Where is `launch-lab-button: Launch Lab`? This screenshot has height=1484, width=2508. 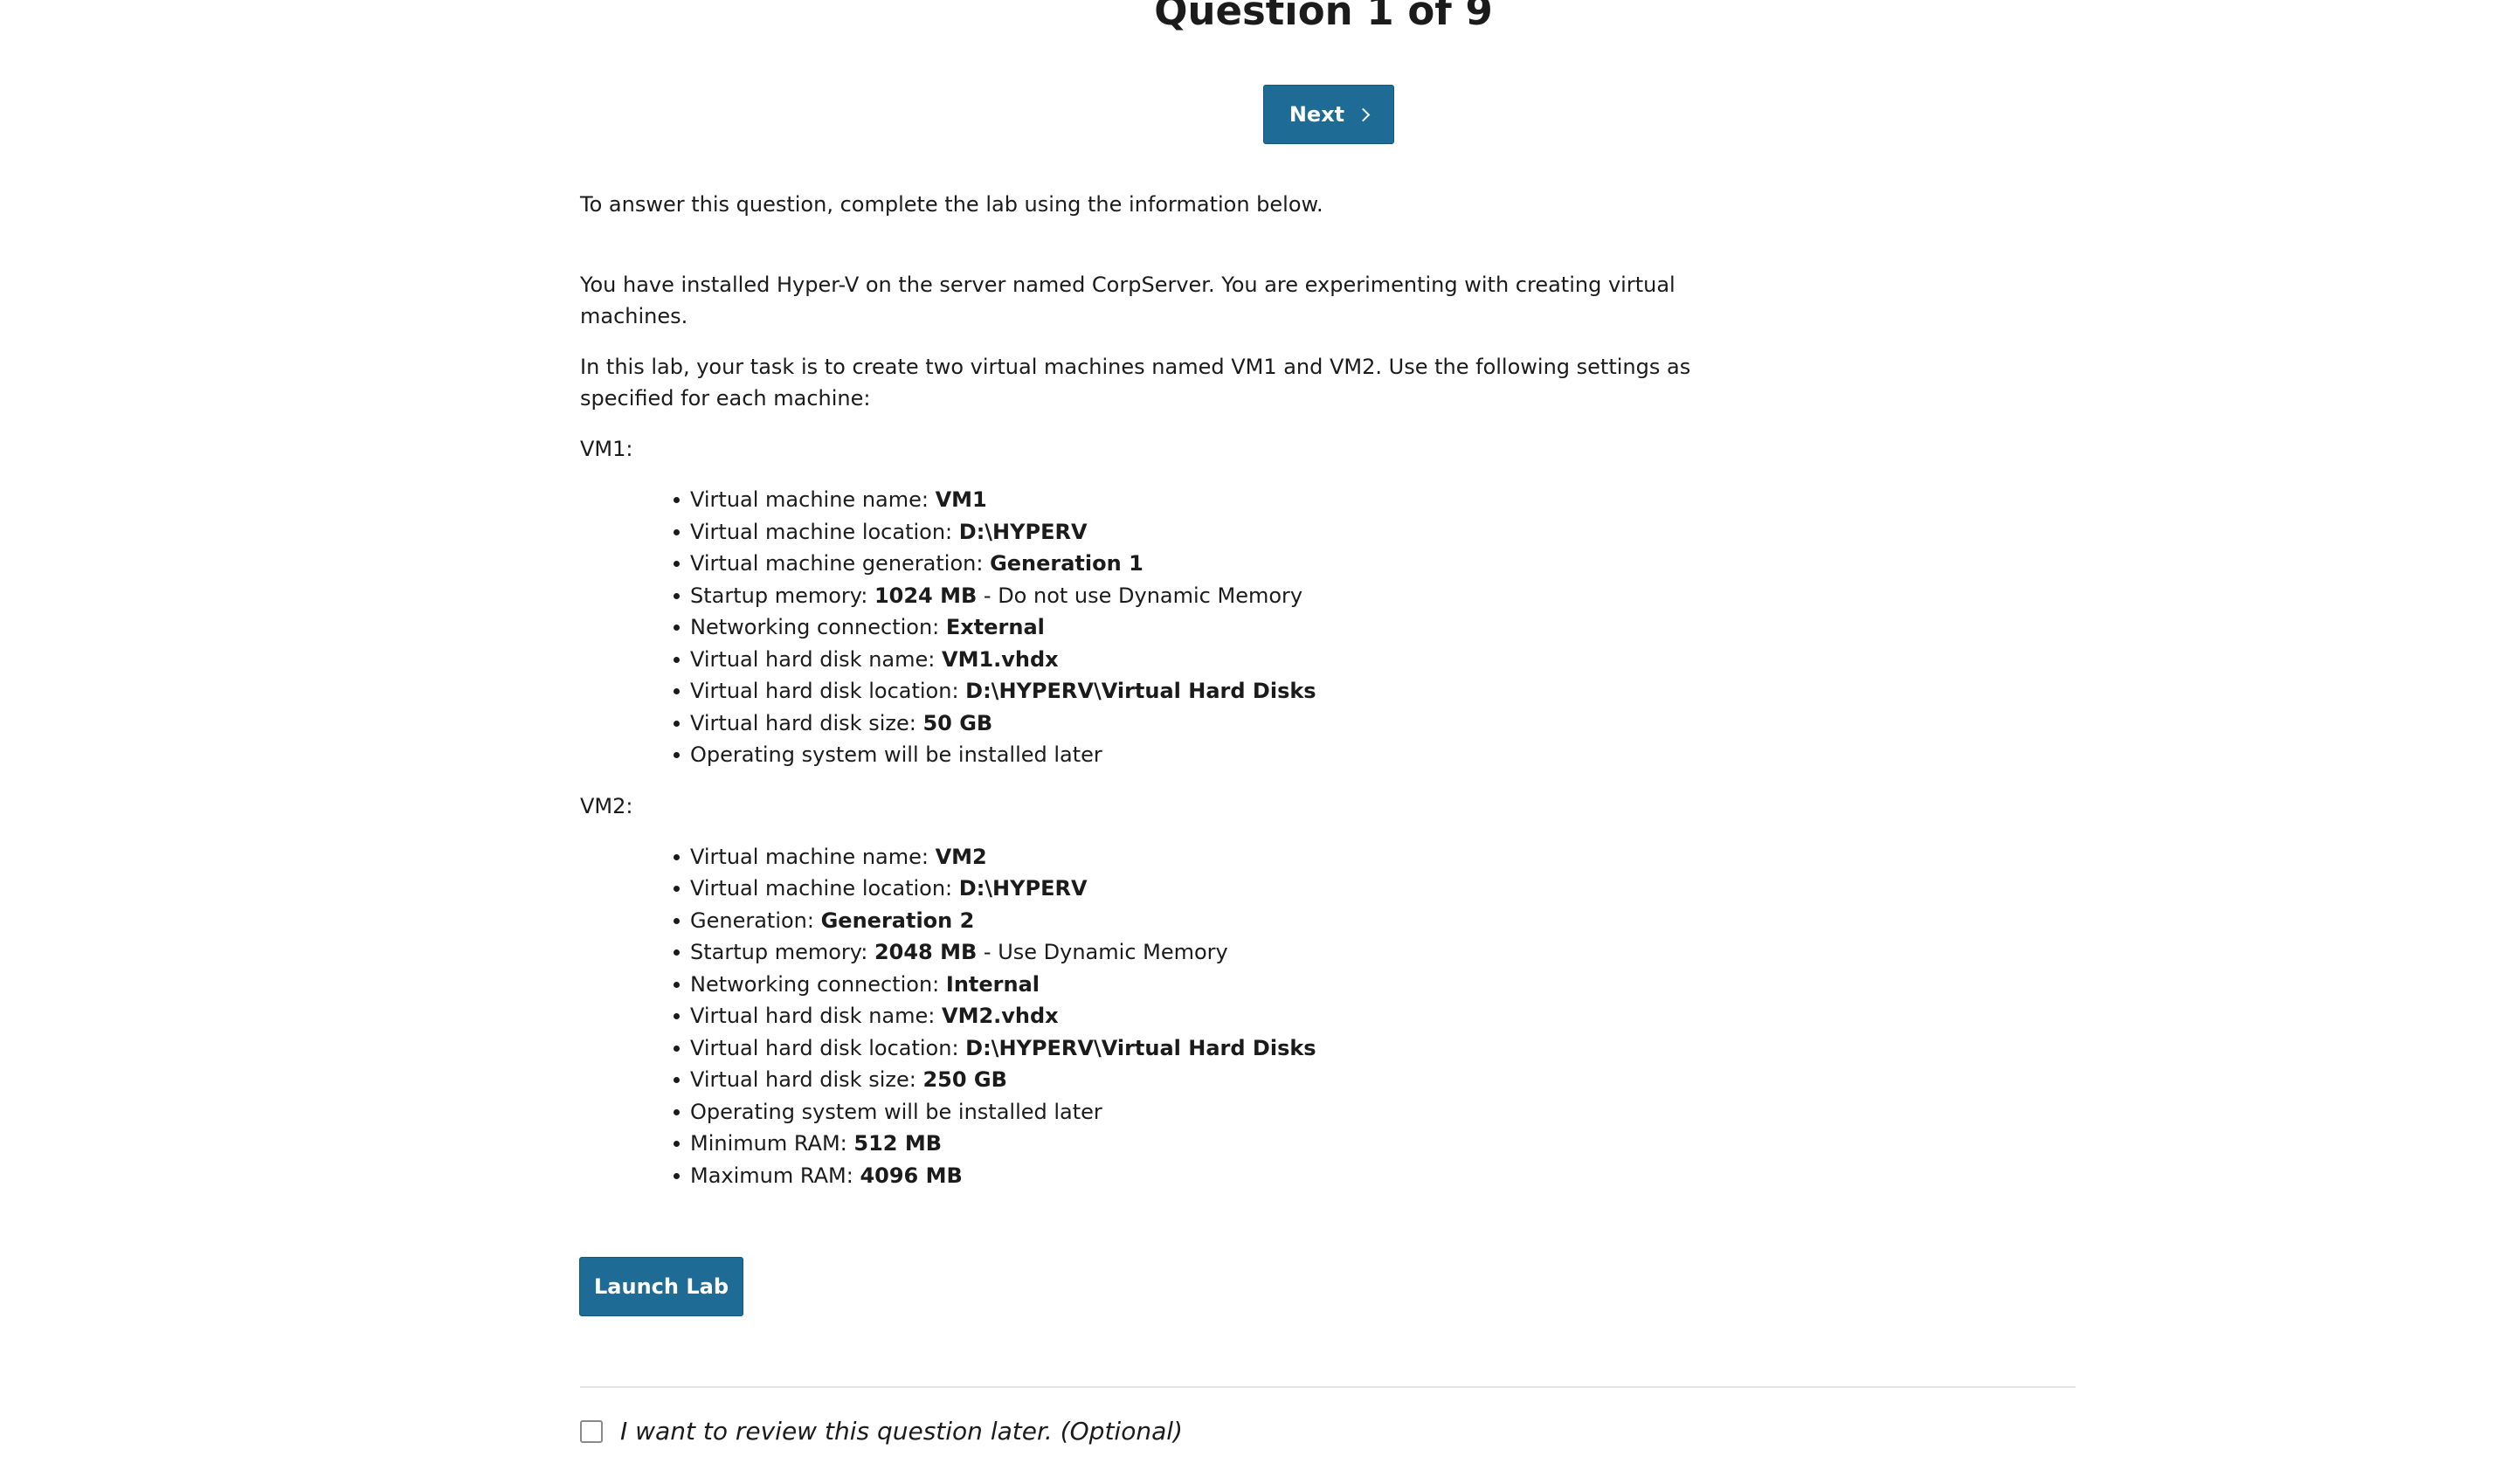 launch-lab-button: Launch Lab is located at coordinates (661, 1286).